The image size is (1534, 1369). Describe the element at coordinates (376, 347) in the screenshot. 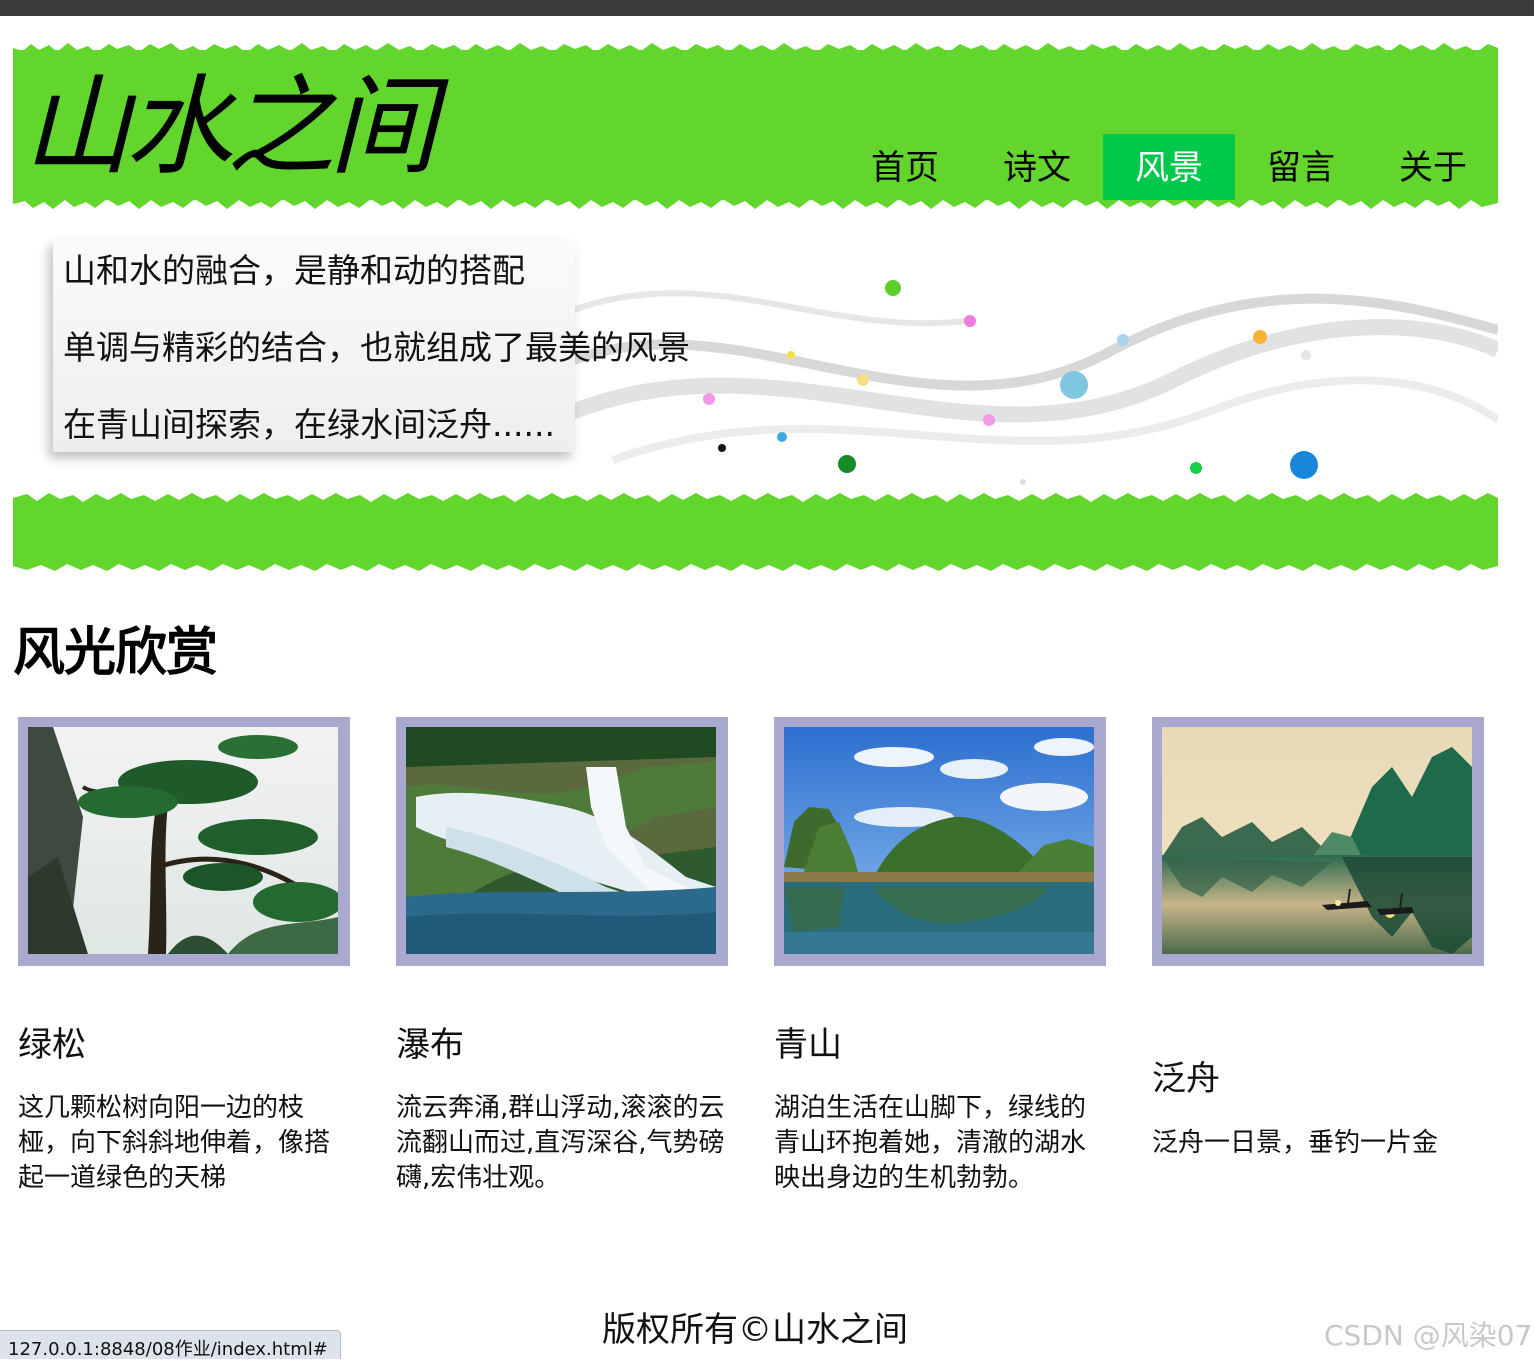

I see `banner-line-2: 单调与精彩的结合，也就组成了最美的风景` at that location.